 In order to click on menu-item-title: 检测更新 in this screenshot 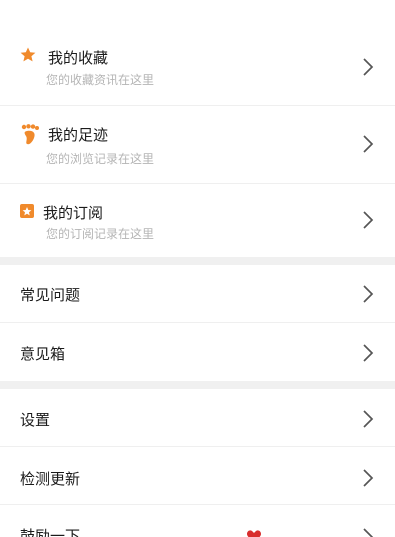, I will do `click(50, 479)`.